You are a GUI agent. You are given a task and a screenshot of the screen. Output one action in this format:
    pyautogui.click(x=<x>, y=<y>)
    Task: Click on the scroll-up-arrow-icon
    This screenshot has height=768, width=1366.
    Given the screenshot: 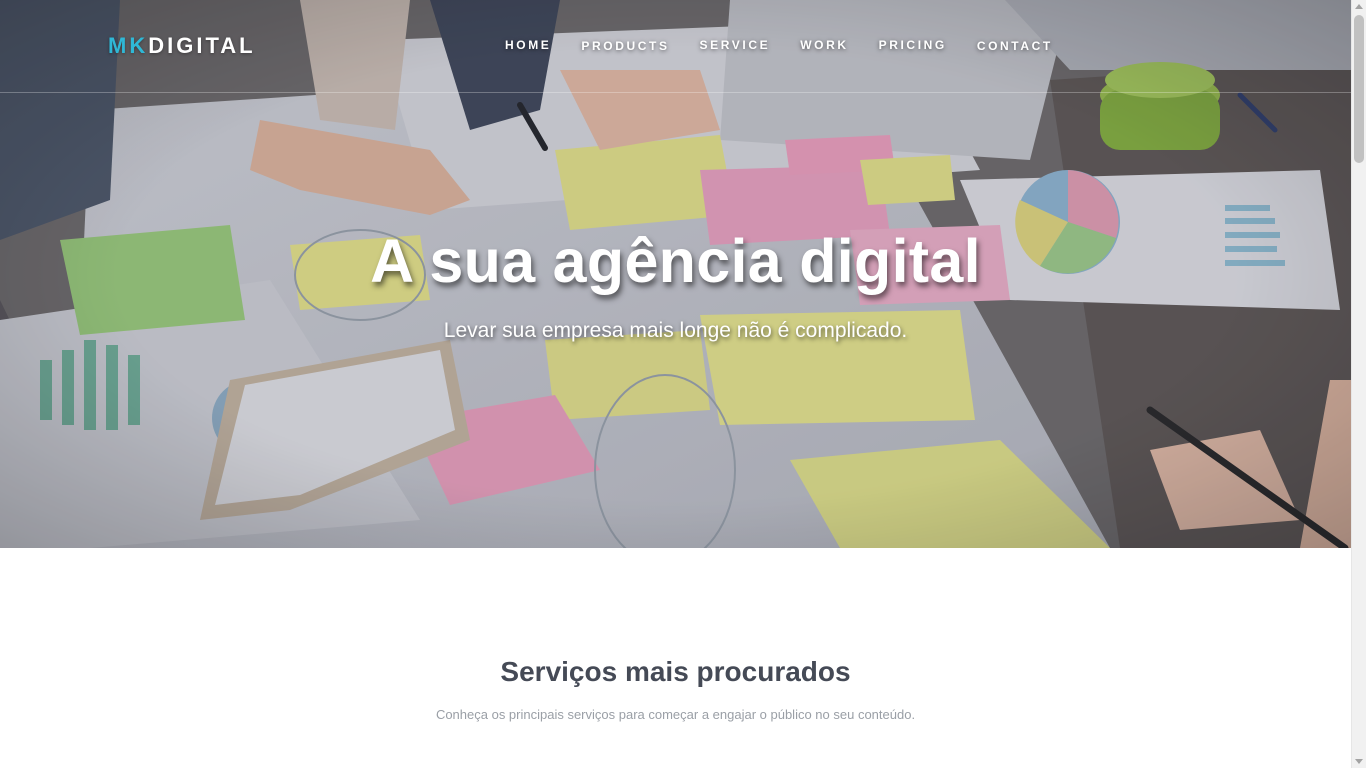 What is the action you would take?
    pyautogui.click(x=1359, y=6)
    